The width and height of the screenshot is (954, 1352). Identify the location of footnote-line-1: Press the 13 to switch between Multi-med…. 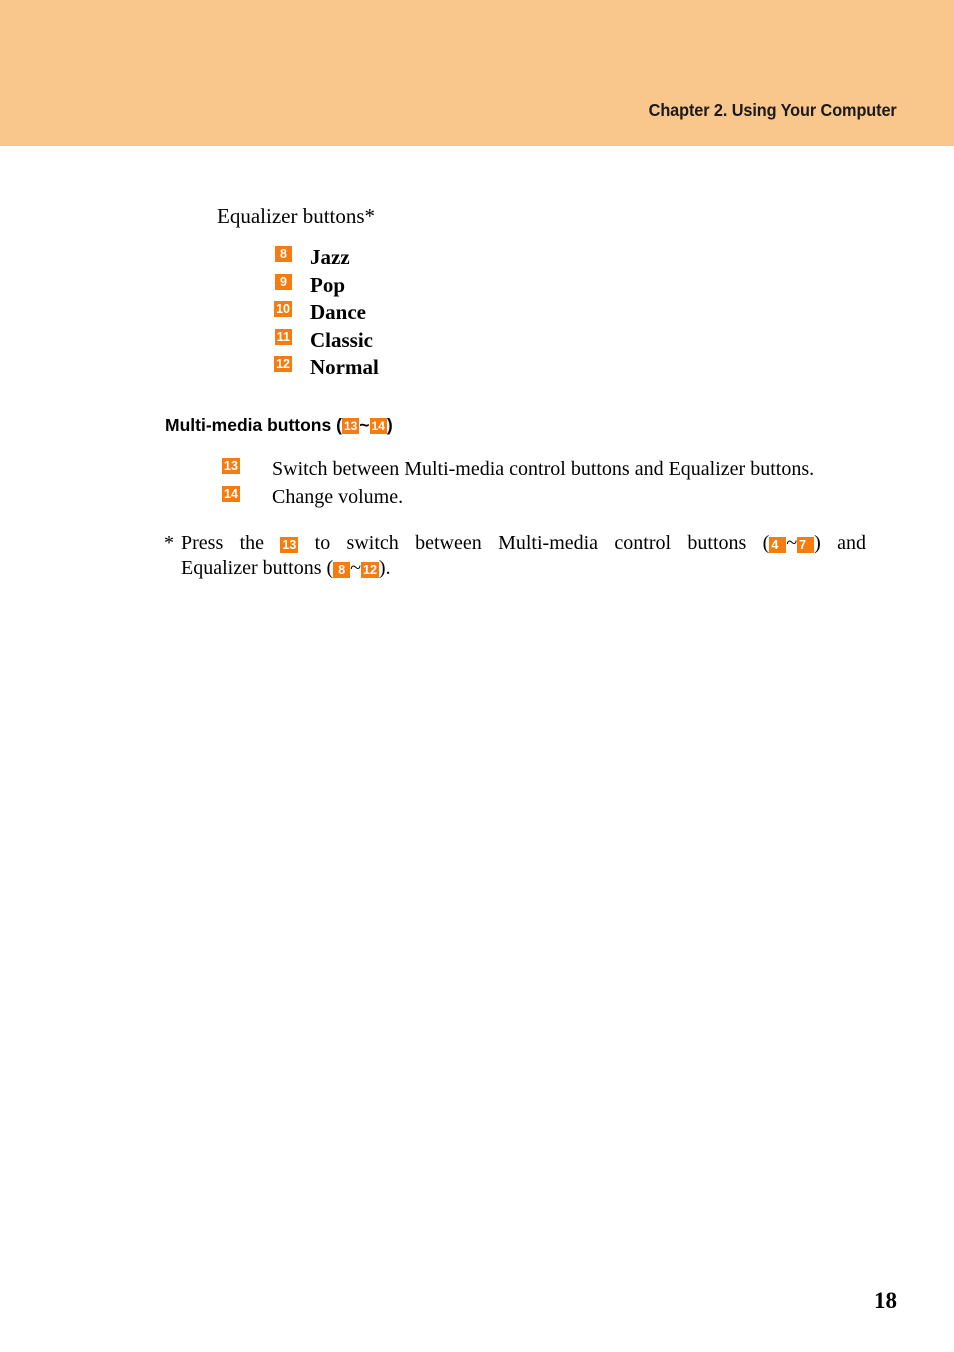
(523, 543).